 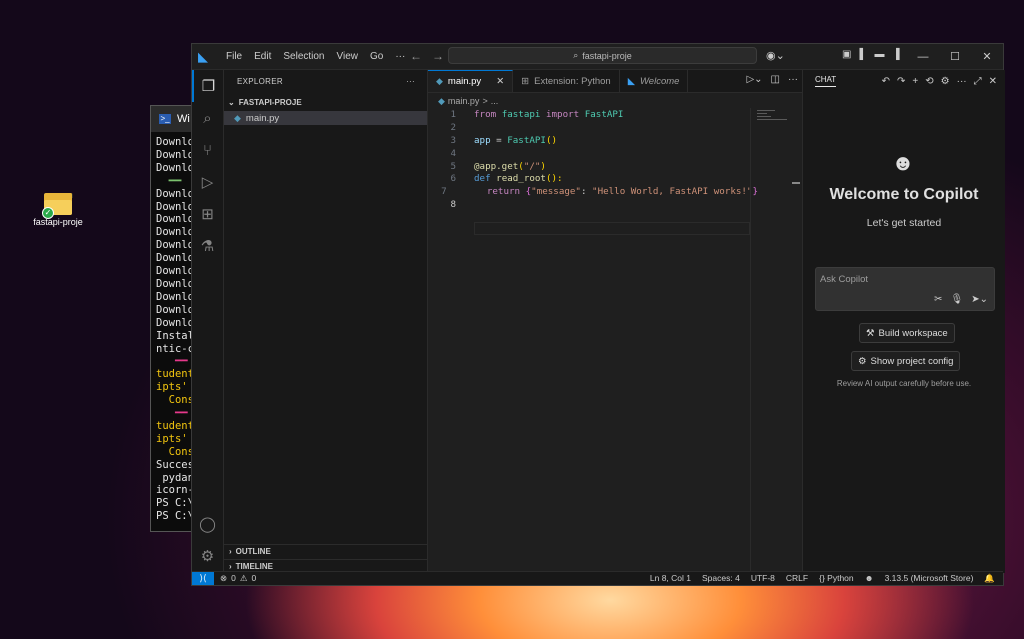 What do you see at coordinates (325, 551) in the screenshot?
I see `outline-section: › OUTLINE` at bounding box center [325, 551].